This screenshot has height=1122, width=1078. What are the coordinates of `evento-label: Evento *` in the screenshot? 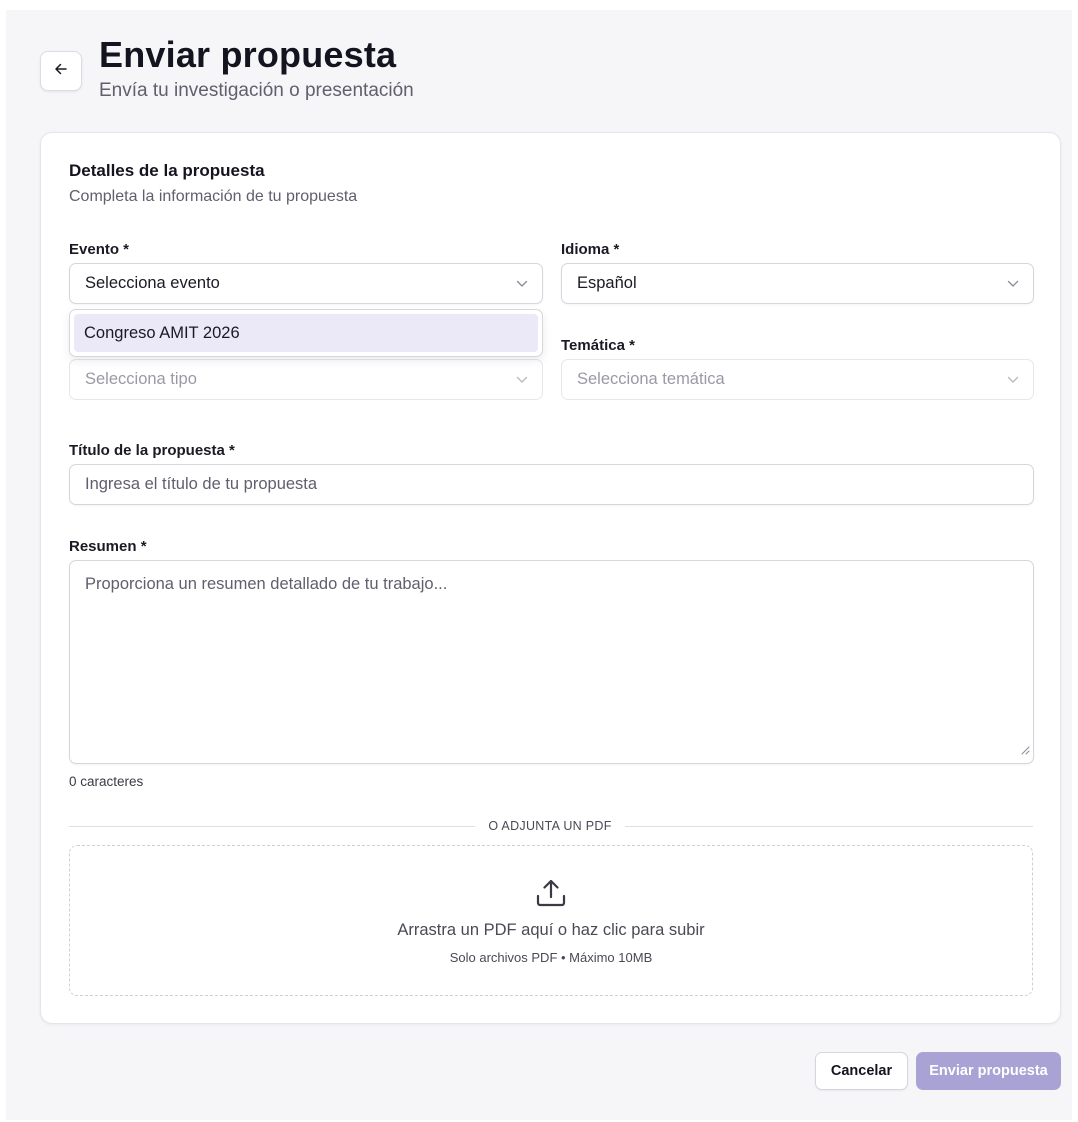 It's located at (99, 249).